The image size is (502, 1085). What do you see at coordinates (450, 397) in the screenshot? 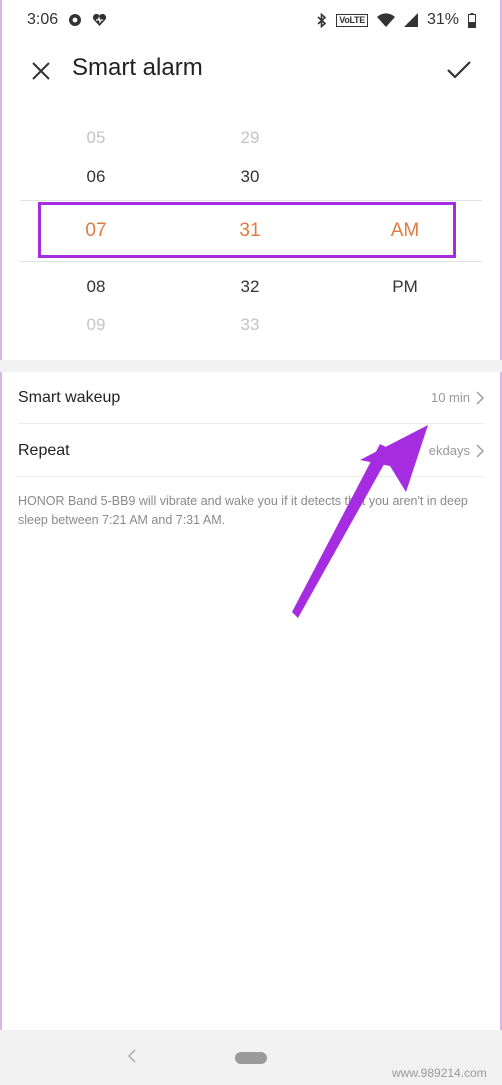
I see `smart-wakeup-value: 10 min` at bounding box center [450, 397].